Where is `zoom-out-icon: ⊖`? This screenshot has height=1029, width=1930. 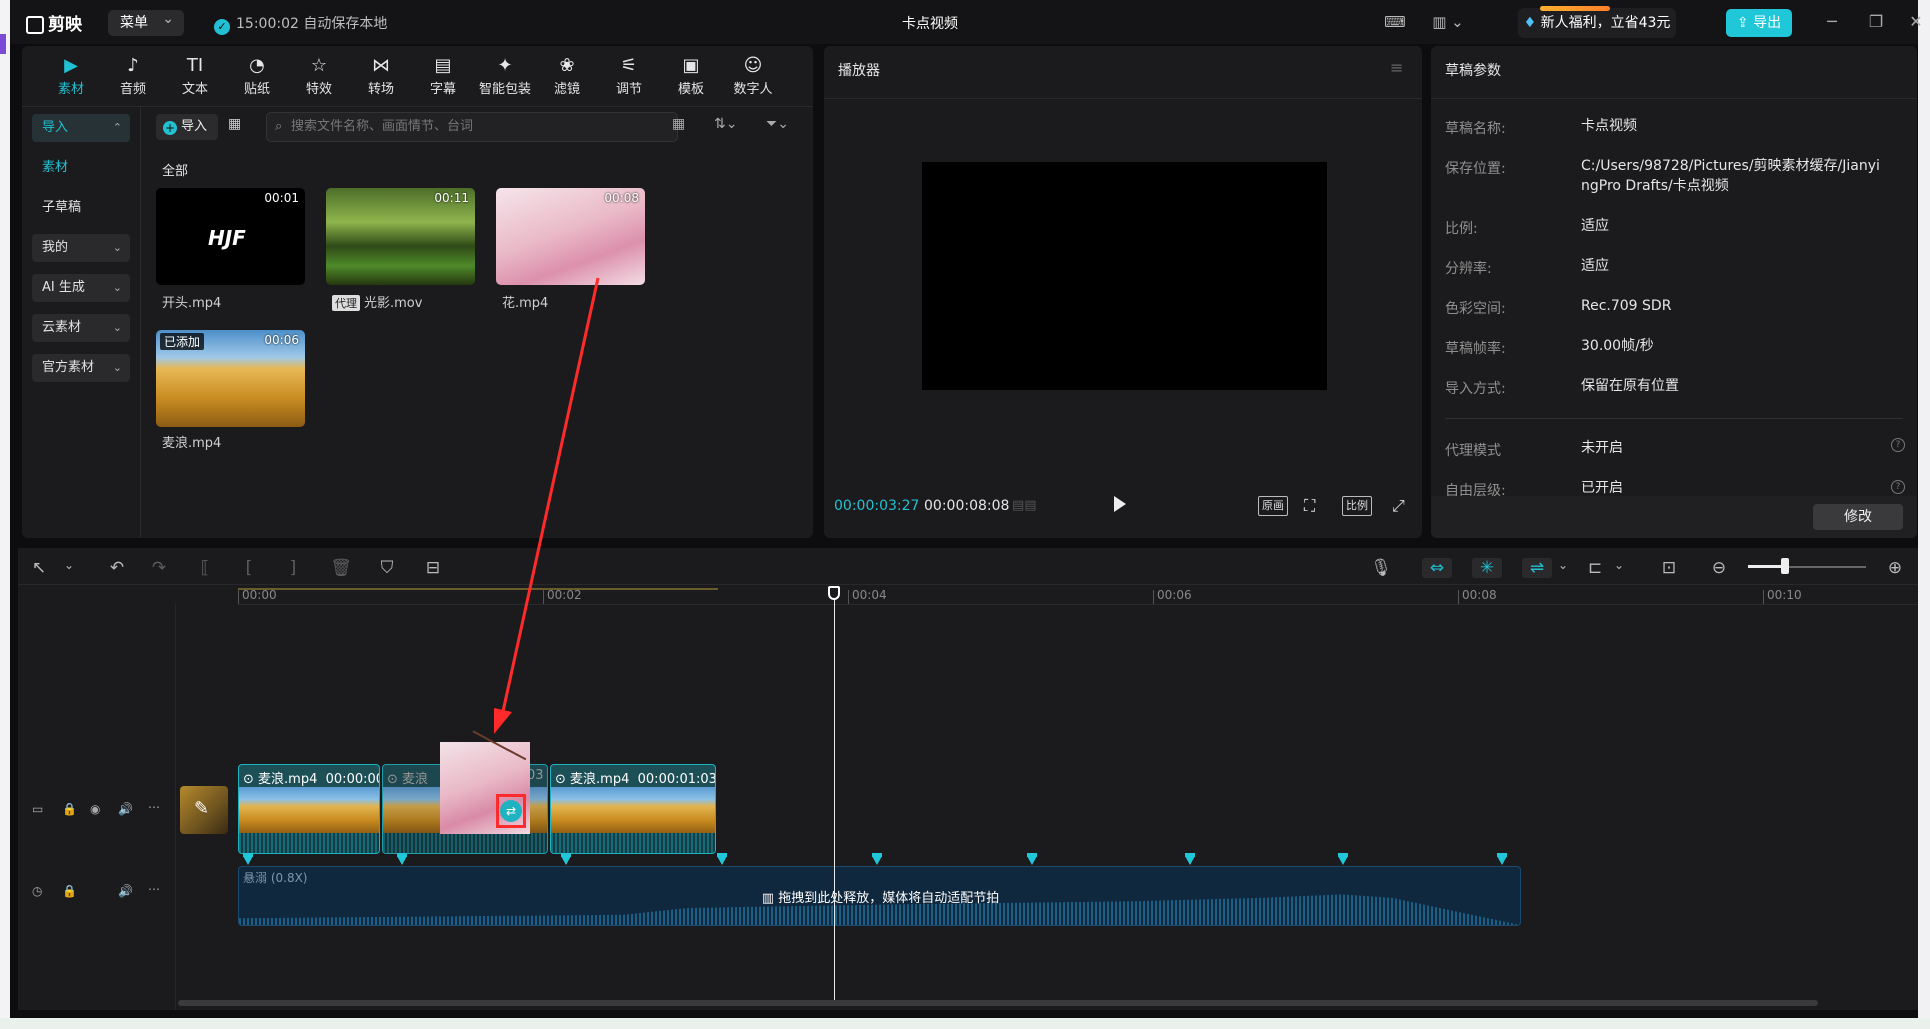 zoom-out-icon: ⊖ is located at coordinates (1719, 568).